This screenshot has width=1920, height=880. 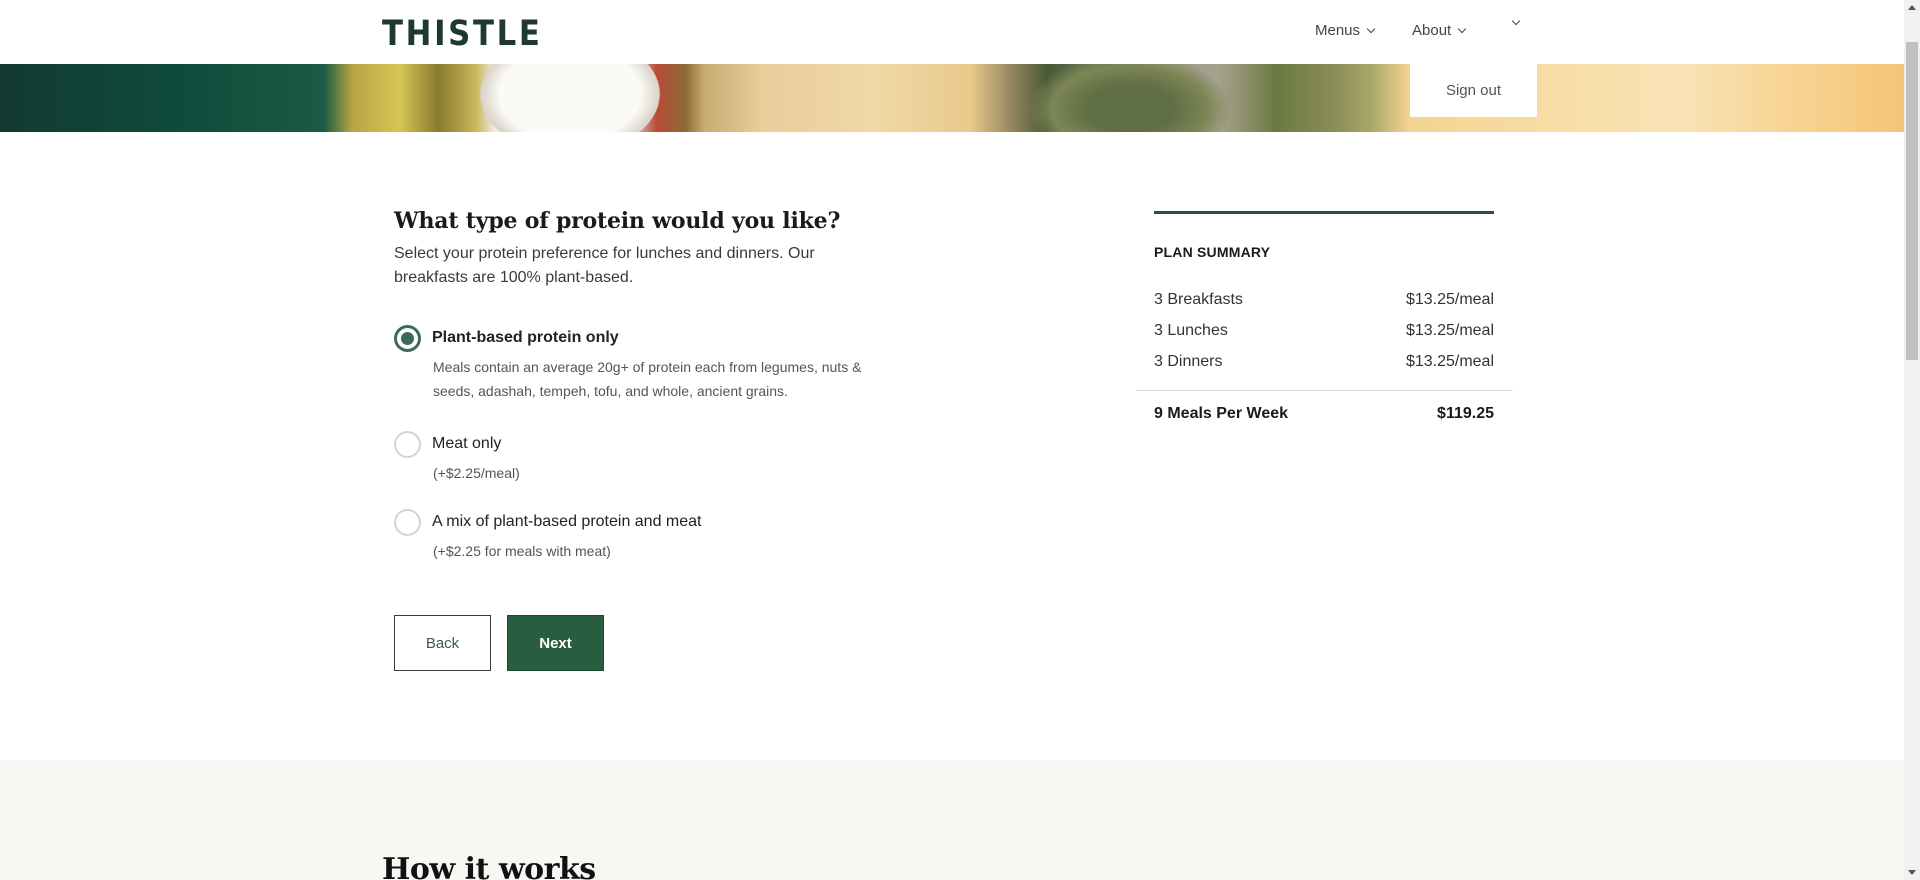 What do you see at coordinates (1324, 390) in the screenshot?
I see `summary-divider` at bounding box center [1324, 390].